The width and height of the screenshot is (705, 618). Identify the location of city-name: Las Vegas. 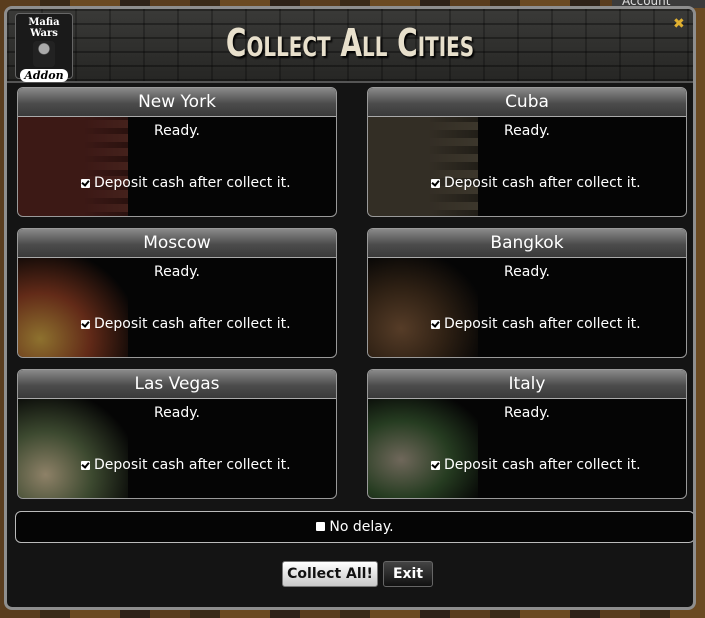
(177, 384).